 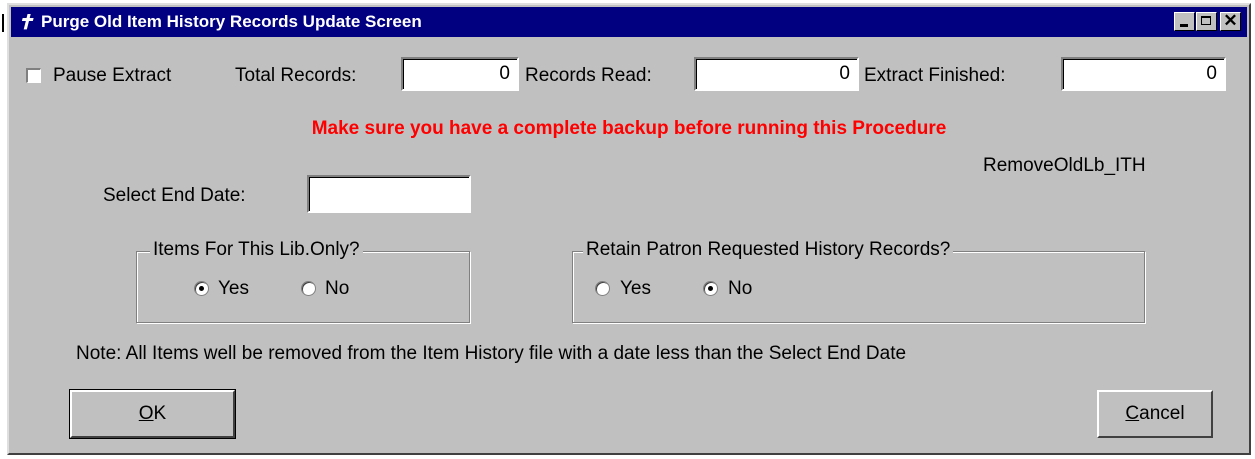 I want to click on retain-no-radio, so click(x=710, y=288).